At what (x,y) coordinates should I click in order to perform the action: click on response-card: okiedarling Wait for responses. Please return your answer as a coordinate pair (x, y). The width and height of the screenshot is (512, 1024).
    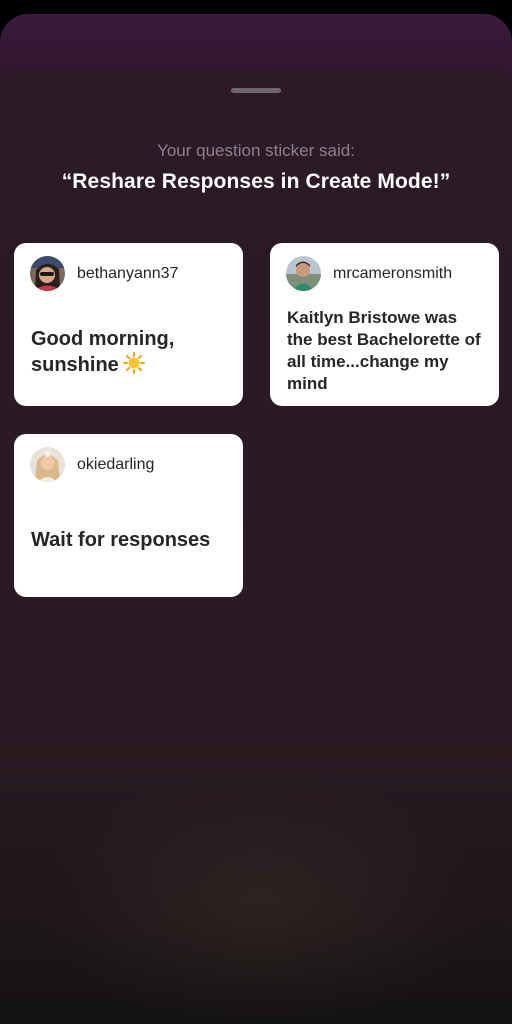
    Looking at the image, I should click on (128, 515).